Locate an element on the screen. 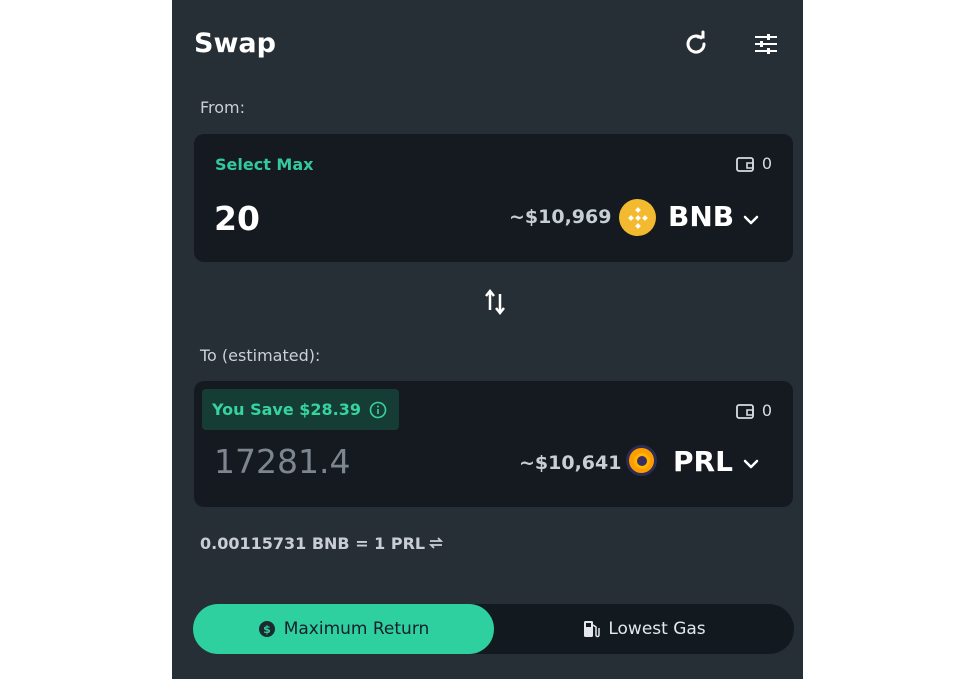 The image size is (954, 679). settings-sliders-icon is located at coordinates (766, 44).